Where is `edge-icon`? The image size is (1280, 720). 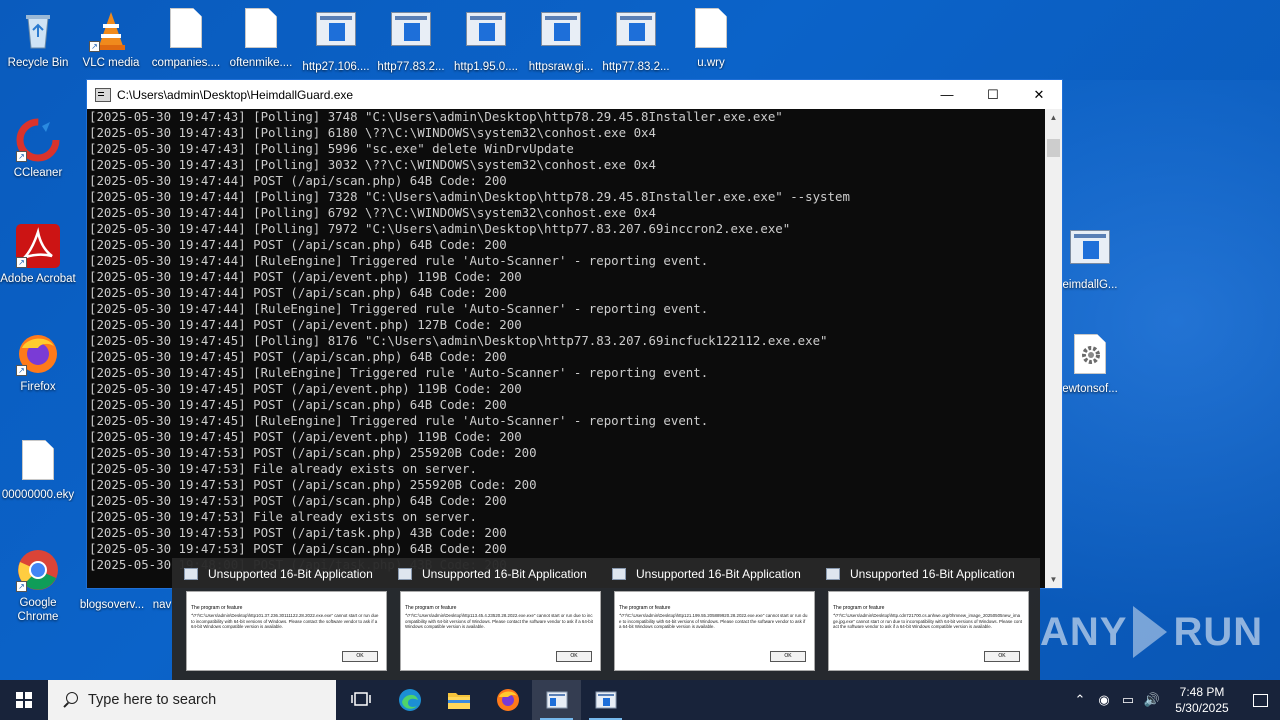
edge-icon is located at coordinates (409, 700).